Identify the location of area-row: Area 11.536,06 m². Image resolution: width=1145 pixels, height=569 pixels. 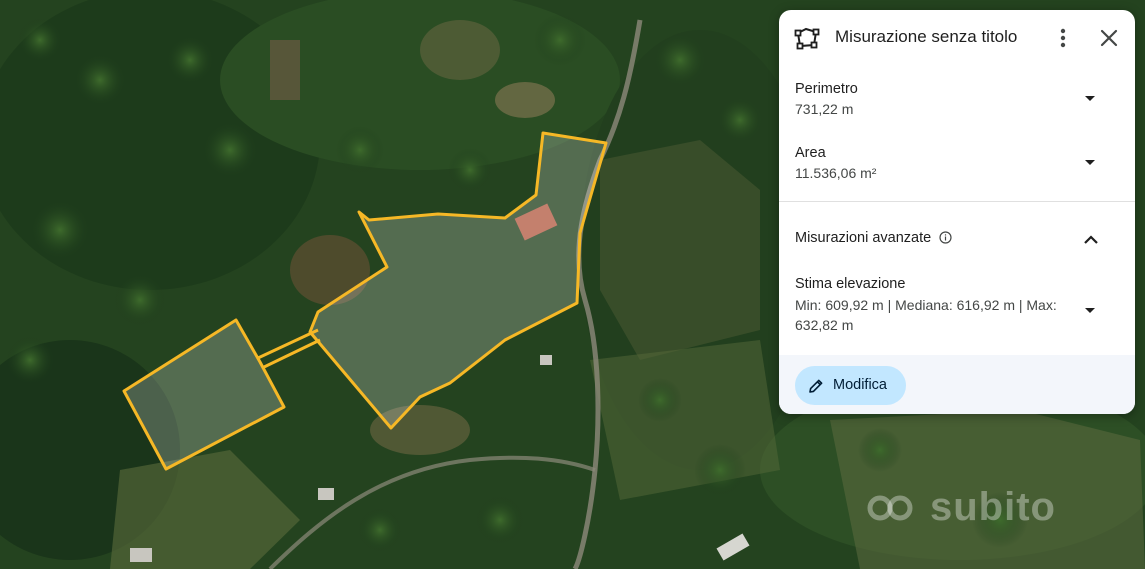
(957, 163).